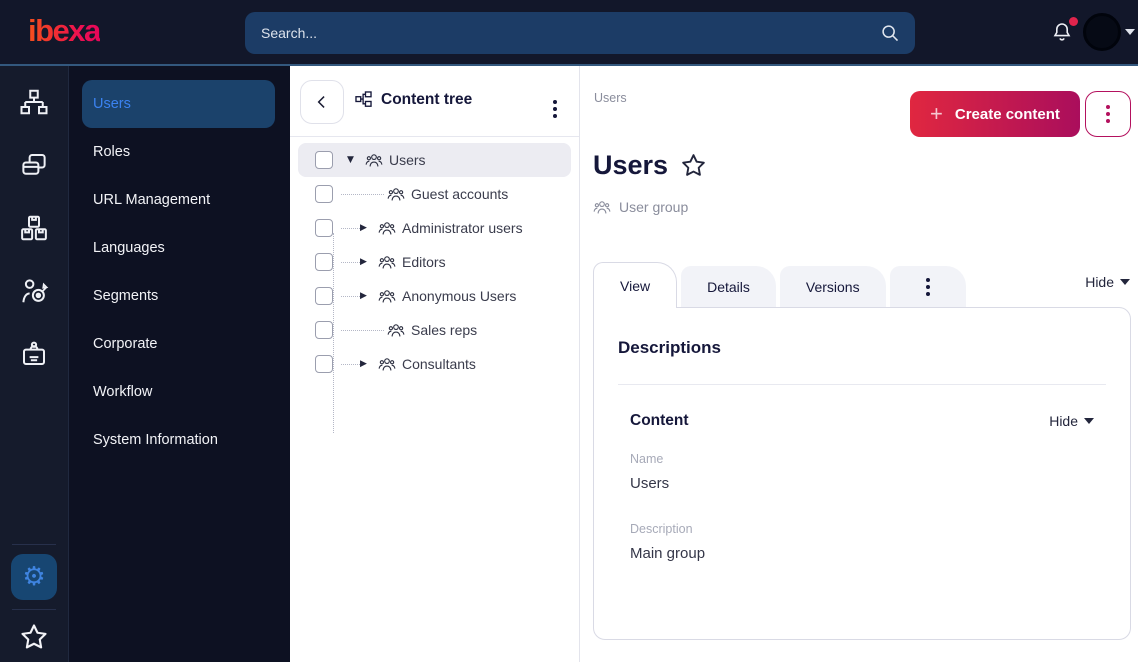 Image resolution: width=1138 pixels, height=662 pixels. Describe the element at coordinates (34, 102) in the screenshot. I see `content-structure-icon` at that location.